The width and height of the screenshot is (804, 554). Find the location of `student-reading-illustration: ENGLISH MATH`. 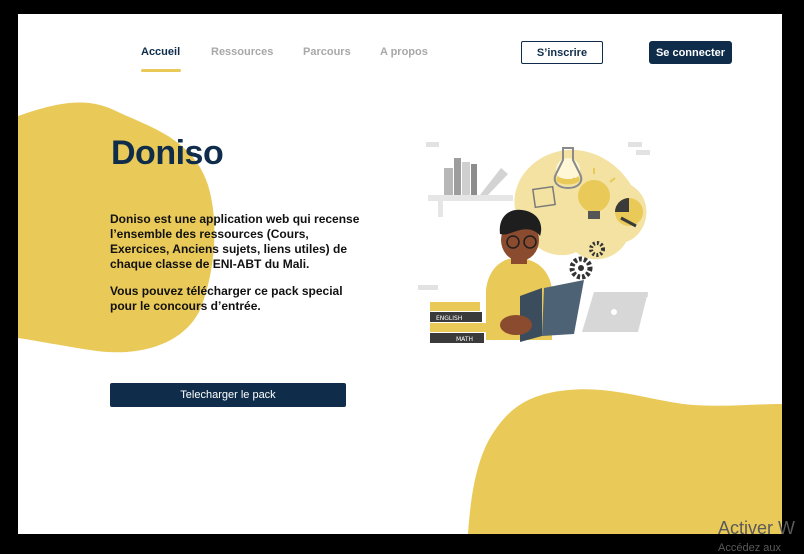

student-reading-illustration: ENGLISH MATH is located at coordinates (534, 242).